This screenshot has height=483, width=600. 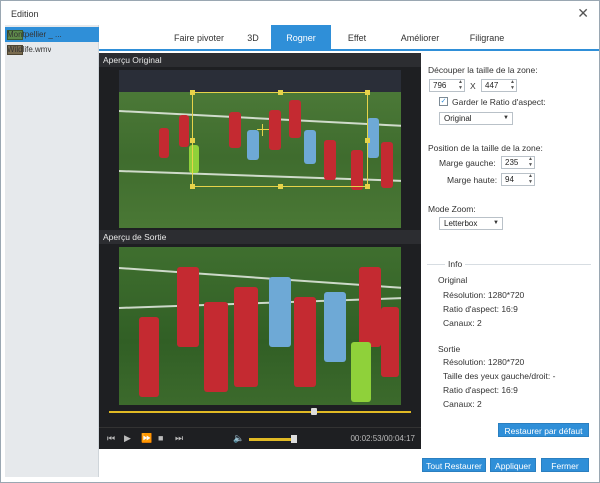 I want to click on crop-height-input: 447 ▲ ▼, so click(x=499, y=85).